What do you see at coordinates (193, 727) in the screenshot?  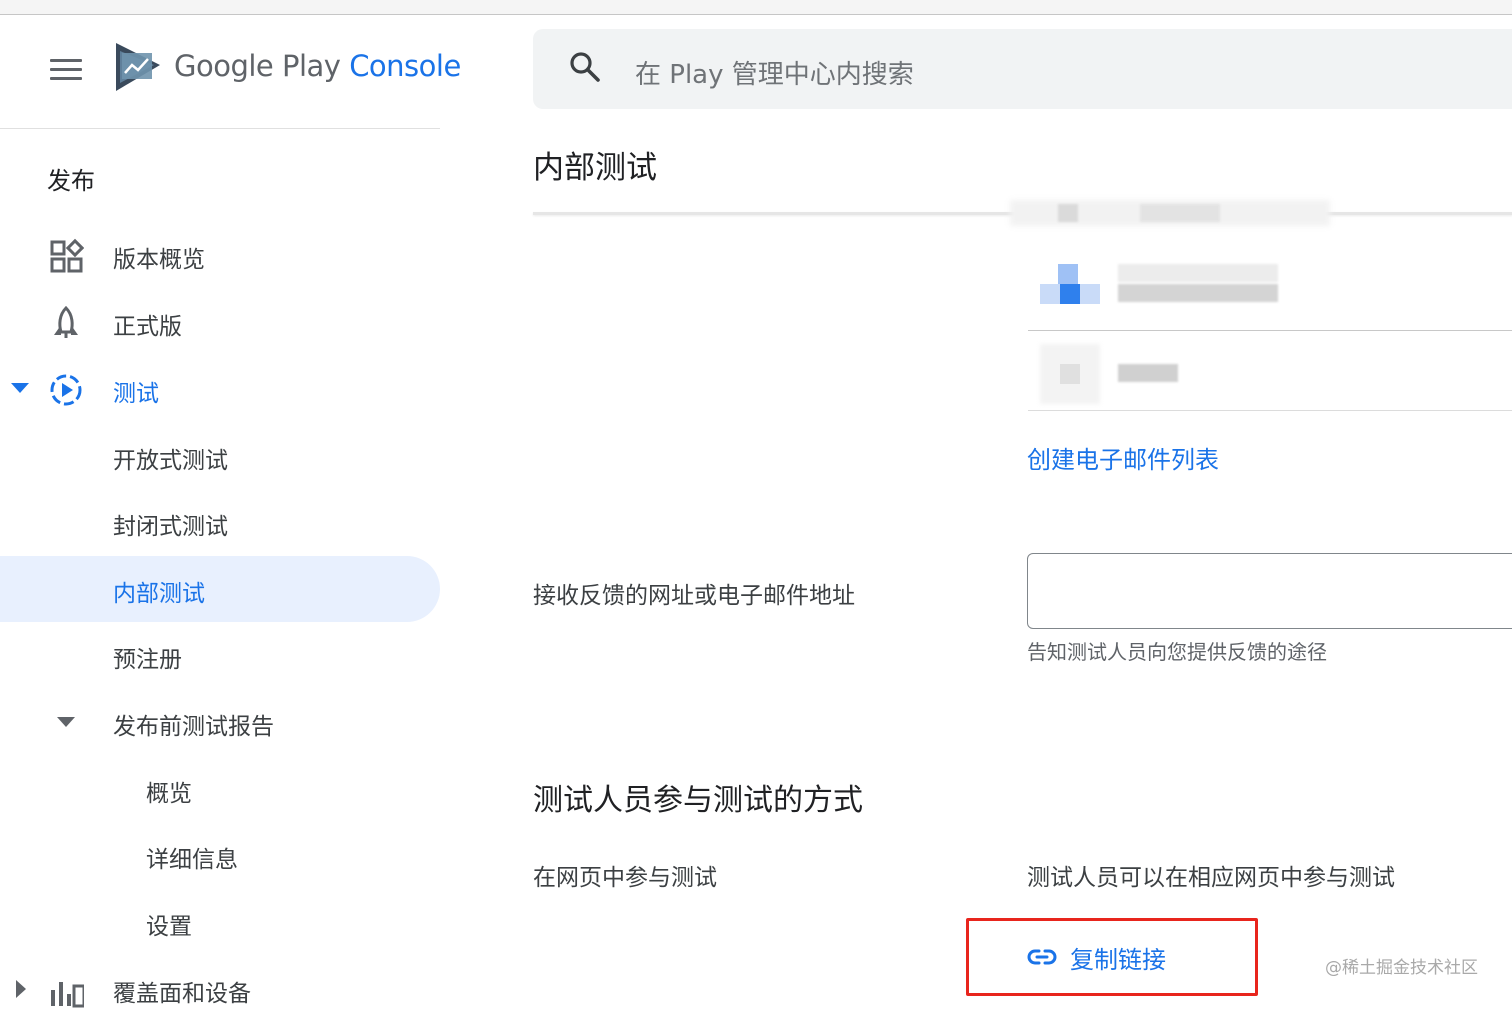 I see `sidebar-item-label: 发布前测试报告` at bounding box center [193, 727].